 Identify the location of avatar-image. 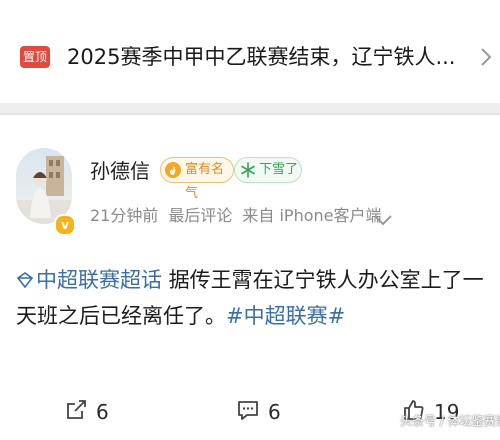
(44, 186).